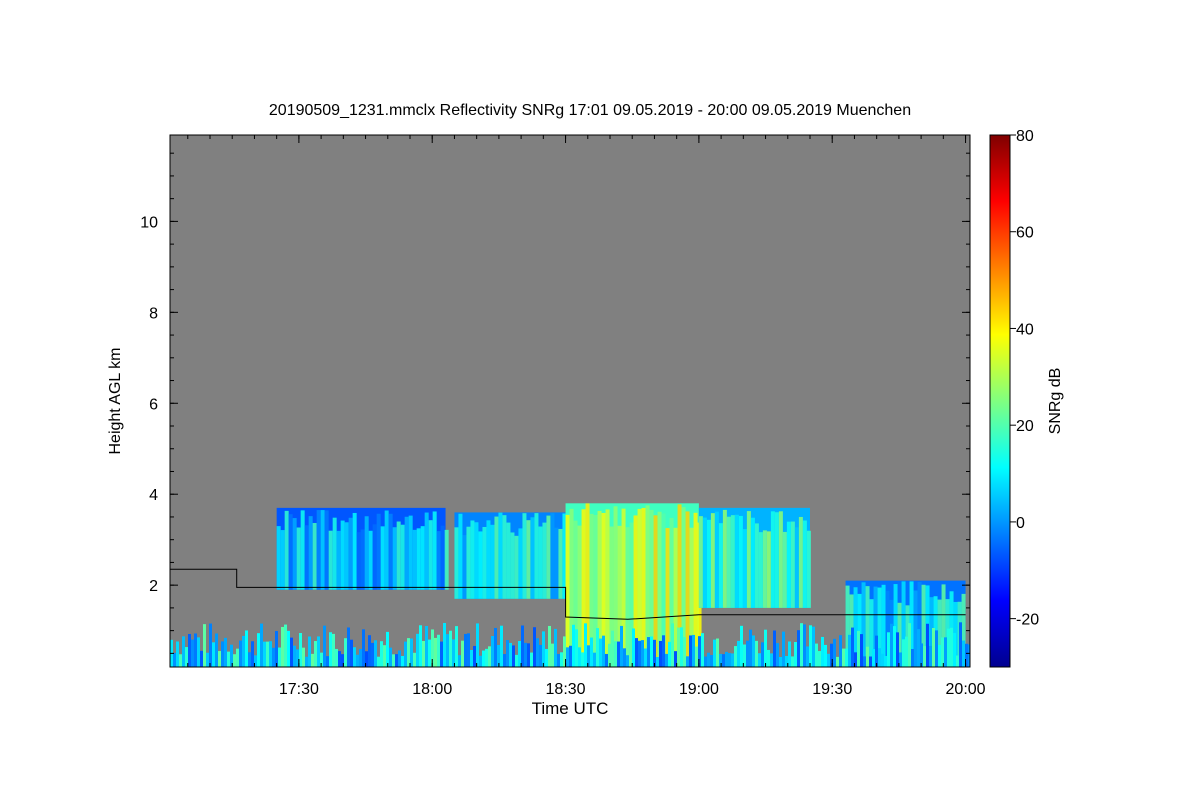  I want to click on colorbar-tick-label: 0, so click(1020, 523).